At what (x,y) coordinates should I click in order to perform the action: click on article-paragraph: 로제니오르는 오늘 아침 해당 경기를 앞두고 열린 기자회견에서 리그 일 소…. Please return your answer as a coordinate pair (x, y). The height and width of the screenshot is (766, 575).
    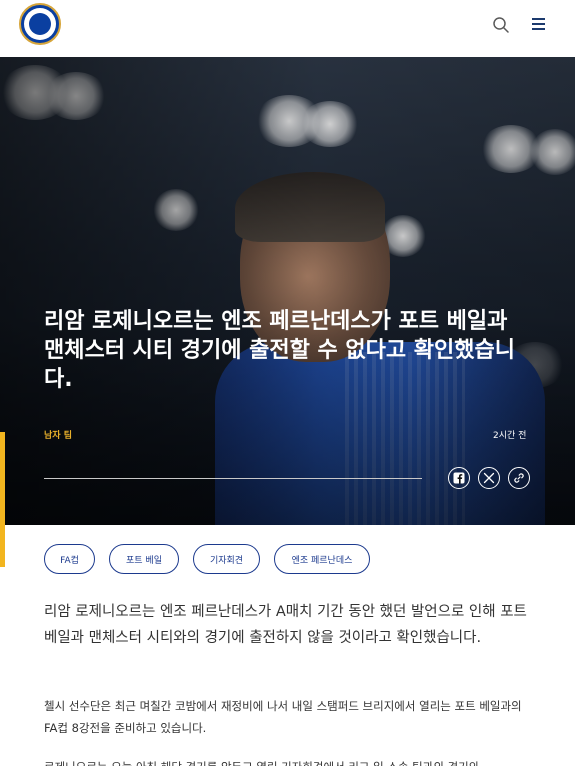
    Looking at the image, I should click on (289, 761).